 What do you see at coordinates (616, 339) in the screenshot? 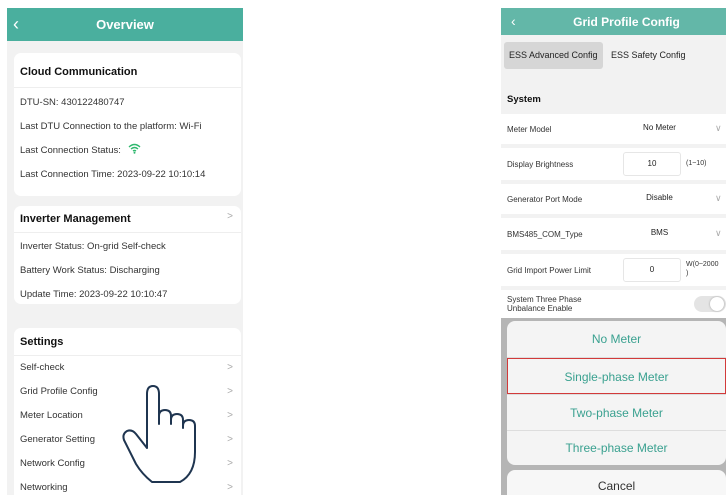
I see `picker-option-no-meter: No Meter` at bounding box center [616, 339].